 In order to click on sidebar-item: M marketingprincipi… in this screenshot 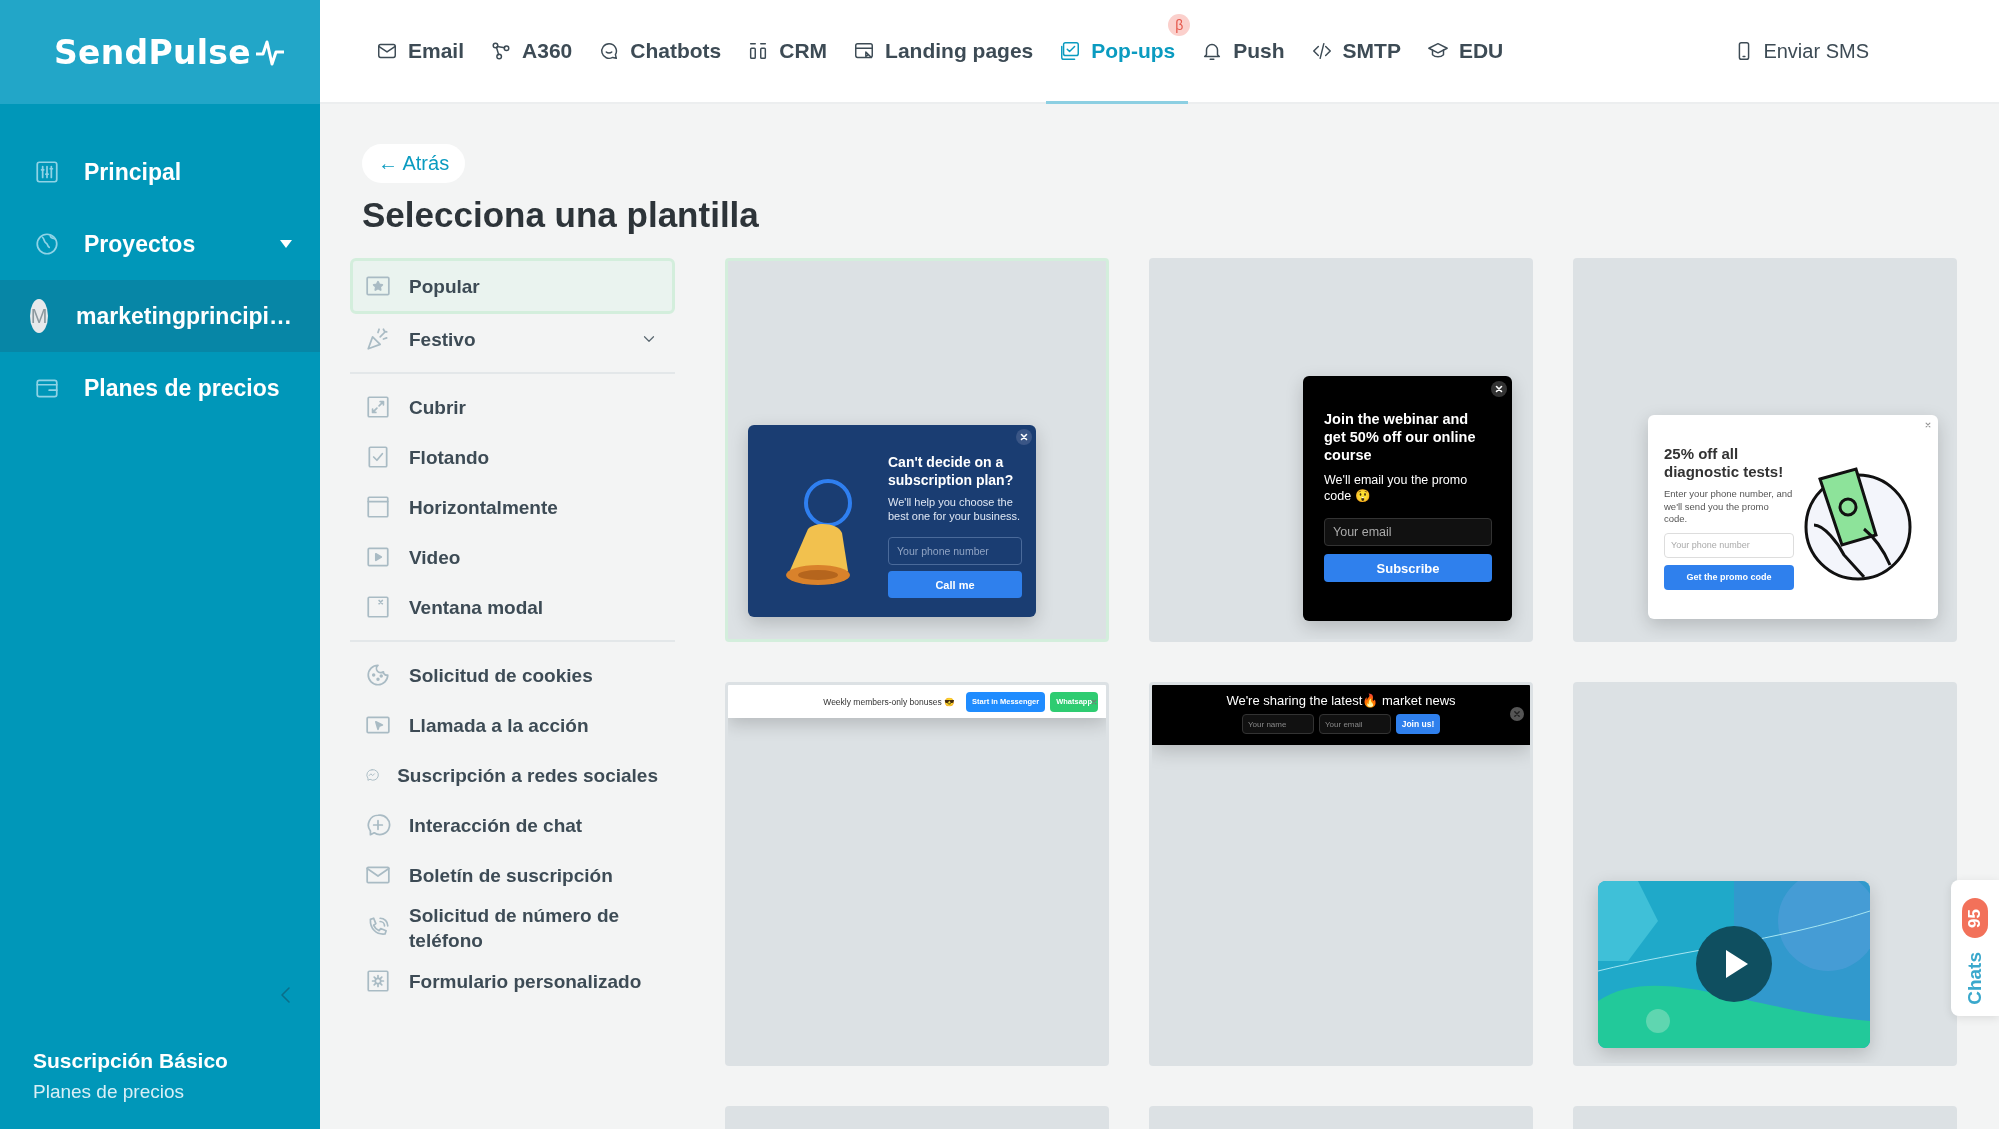, I will do `click(160, 316)`.